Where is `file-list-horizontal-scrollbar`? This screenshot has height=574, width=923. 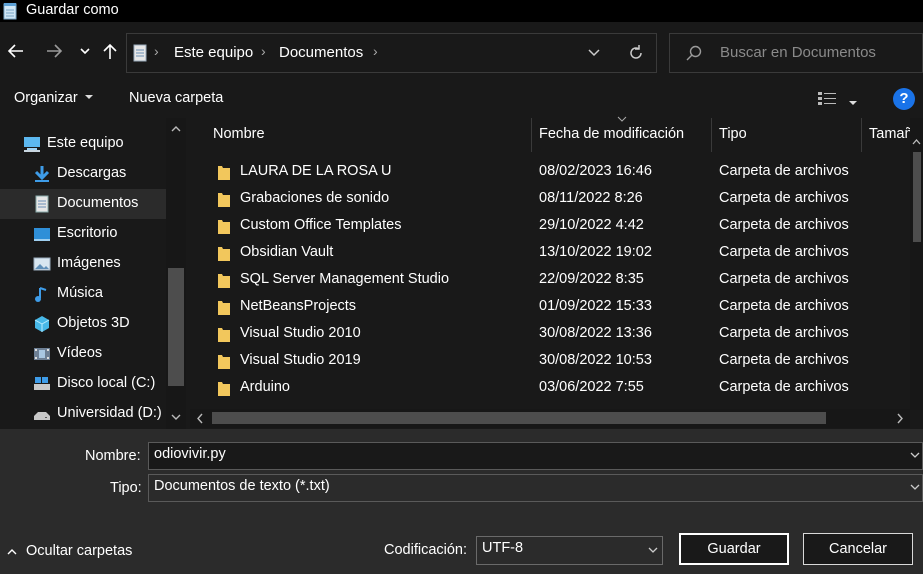 file-list-horizontal-scrollbar is located at coordinates (550, 418).